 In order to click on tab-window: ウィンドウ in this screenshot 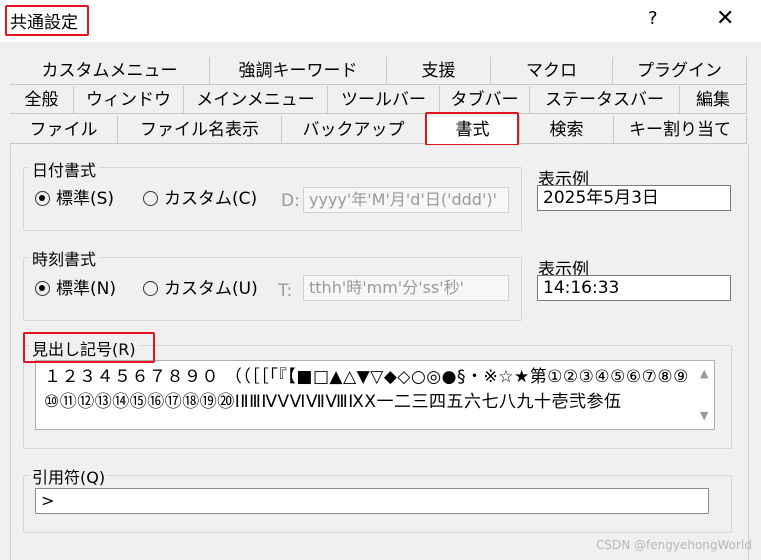, I will do `click(129, 100)`.